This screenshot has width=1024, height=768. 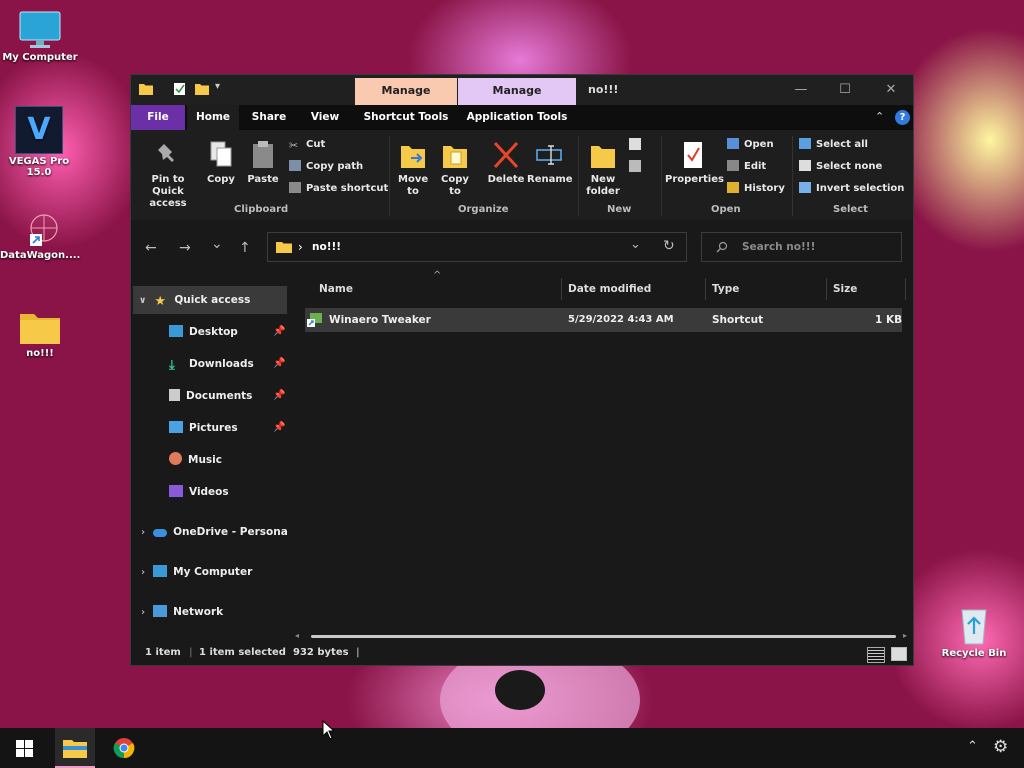 What do you see at coordinates (217, 86) in the screenshot?
I see `customize-quick-access-icon: ▾` at bounding box center [217, 86].